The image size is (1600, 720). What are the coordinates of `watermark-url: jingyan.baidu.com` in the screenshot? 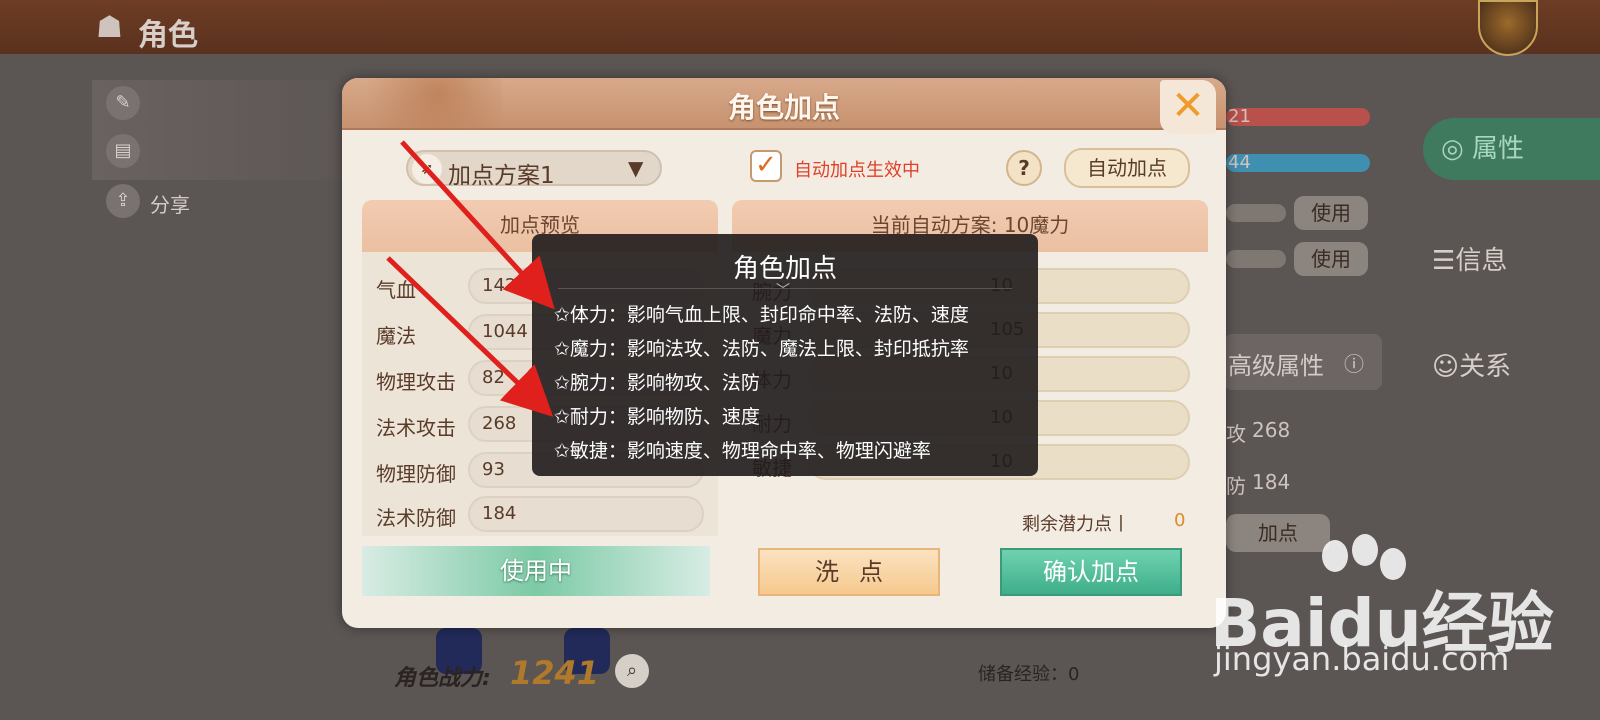 It's located at (1362, 659).